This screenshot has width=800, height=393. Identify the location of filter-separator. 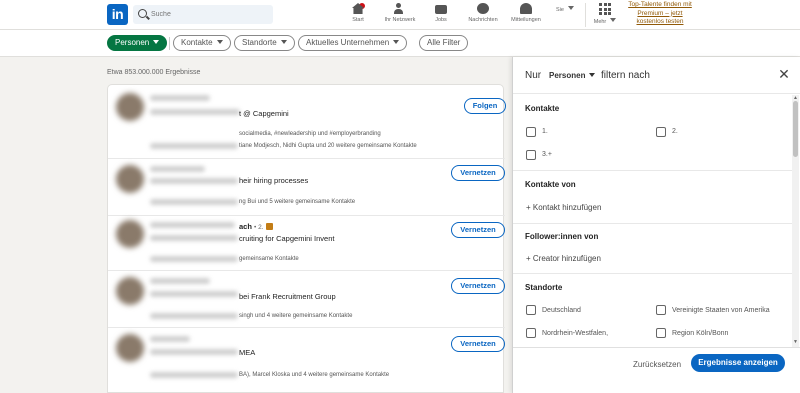
(169, 43).